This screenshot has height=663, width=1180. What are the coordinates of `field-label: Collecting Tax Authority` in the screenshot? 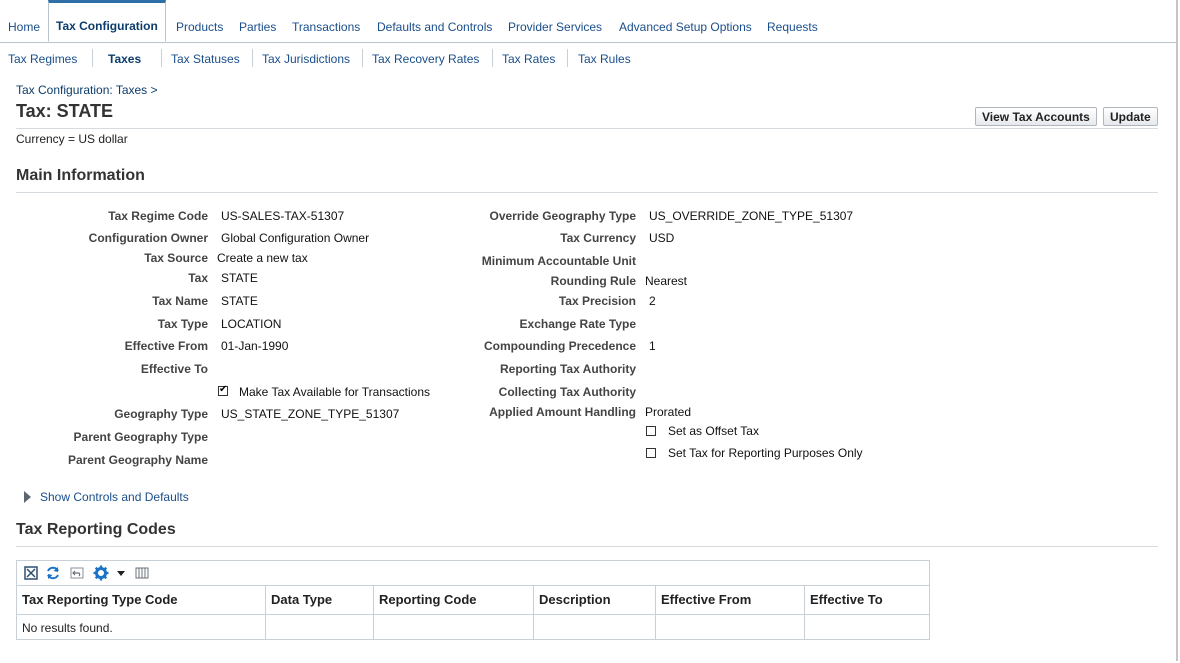 It's located at (567, 392).